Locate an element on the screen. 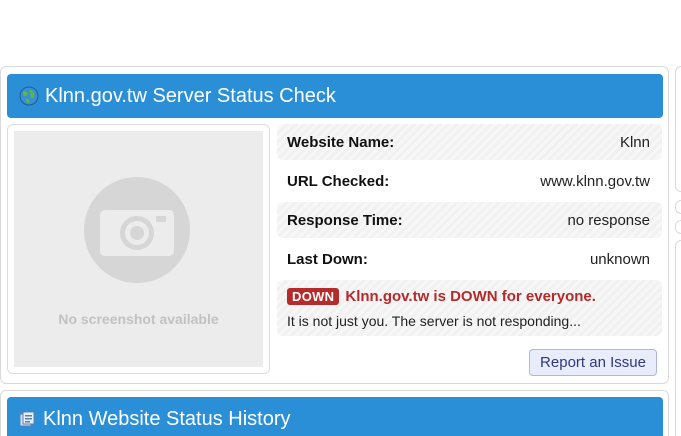  report-issue-button: Report an Issue is located at coordinates (593, 362).